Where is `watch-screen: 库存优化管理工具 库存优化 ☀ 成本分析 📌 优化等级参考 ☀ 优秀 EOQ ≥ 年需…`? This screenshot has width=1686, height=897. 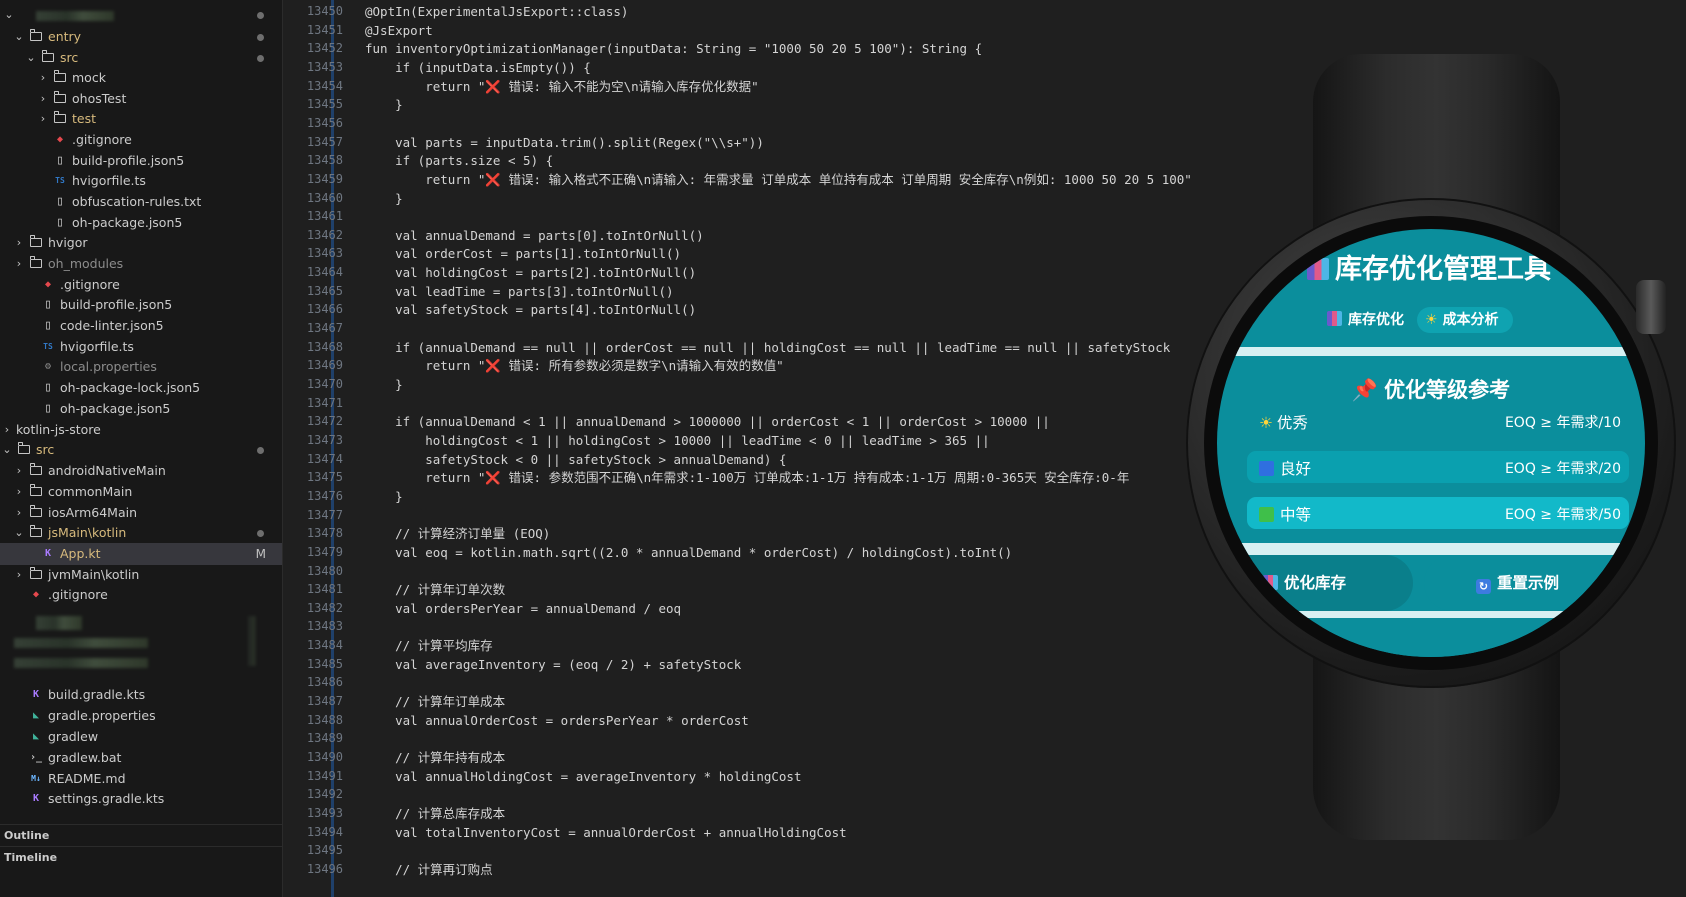
watch-screen: 库存优化管理工具 库存优化 ☀ 成本分析 📌 优化等级参考 ☀ 优秀 EOQ ≥ 年需… is located at coordinates (1431, 443).